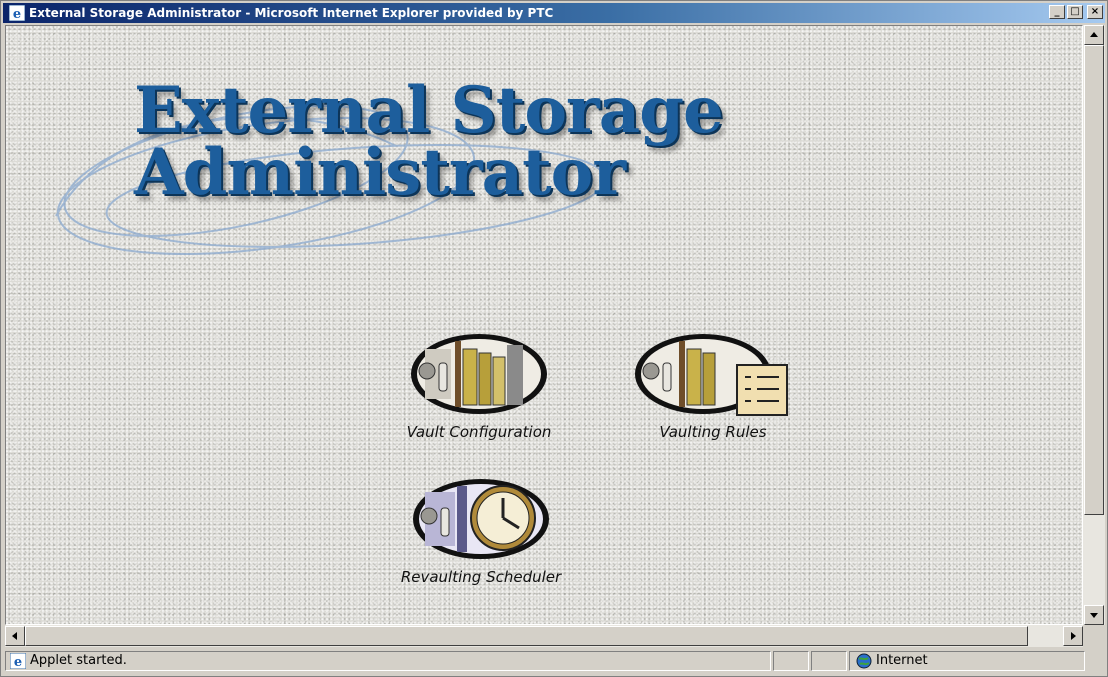 This screenshot has height=677, width=1108. I want to click on internet-explorer-icon: e, so click(17, 13).